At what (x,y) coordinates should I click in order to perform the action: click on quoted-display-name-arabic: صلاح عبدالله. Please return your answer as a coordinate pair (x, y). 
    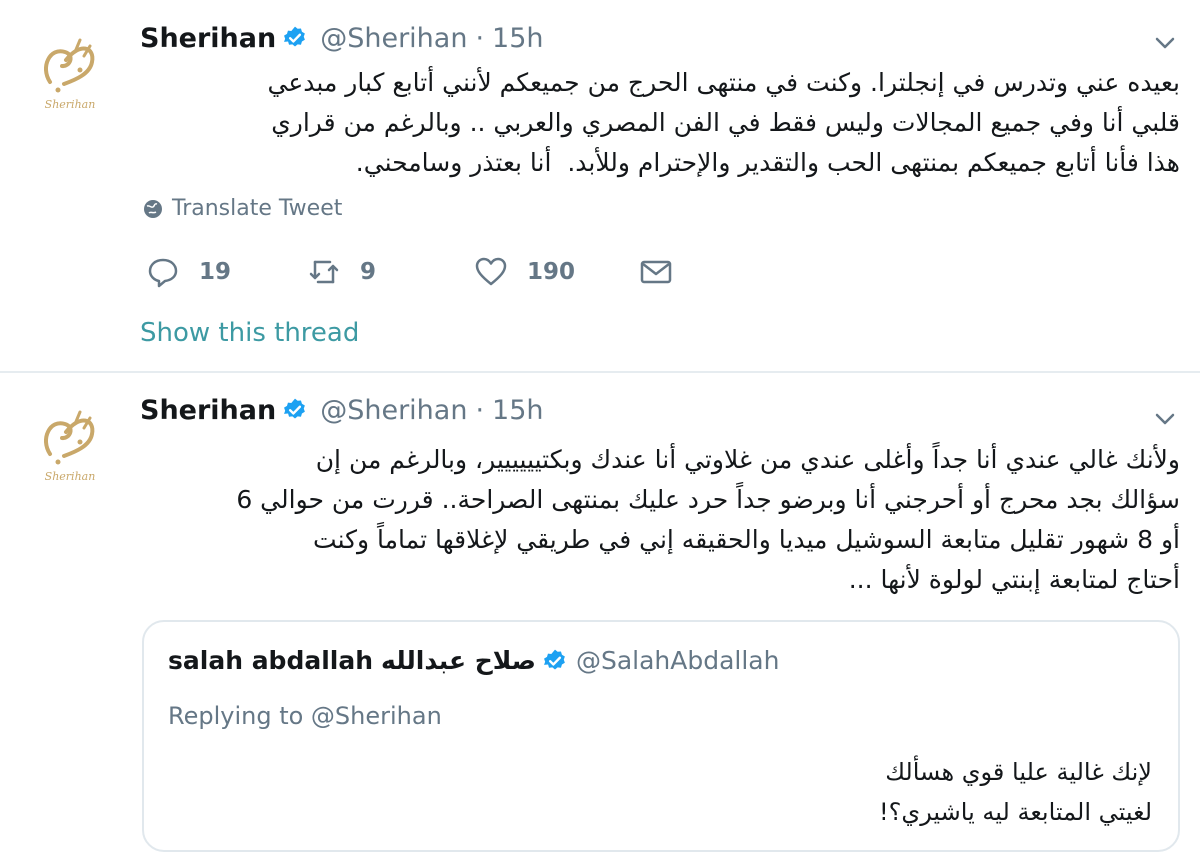
    Looking at the image, I should click on (458, 660).